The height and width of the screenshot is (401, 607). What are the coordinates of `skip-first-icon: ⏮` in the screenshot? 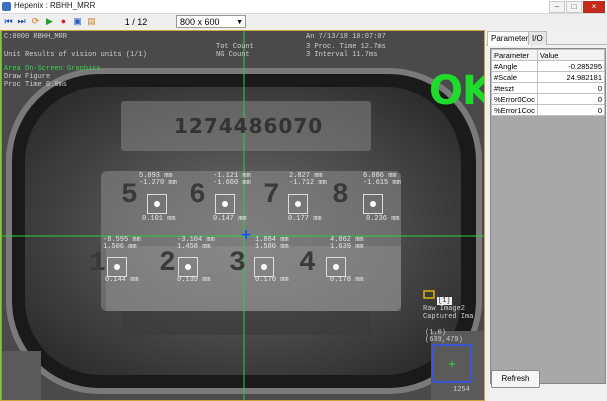 It's located at (8, 21).